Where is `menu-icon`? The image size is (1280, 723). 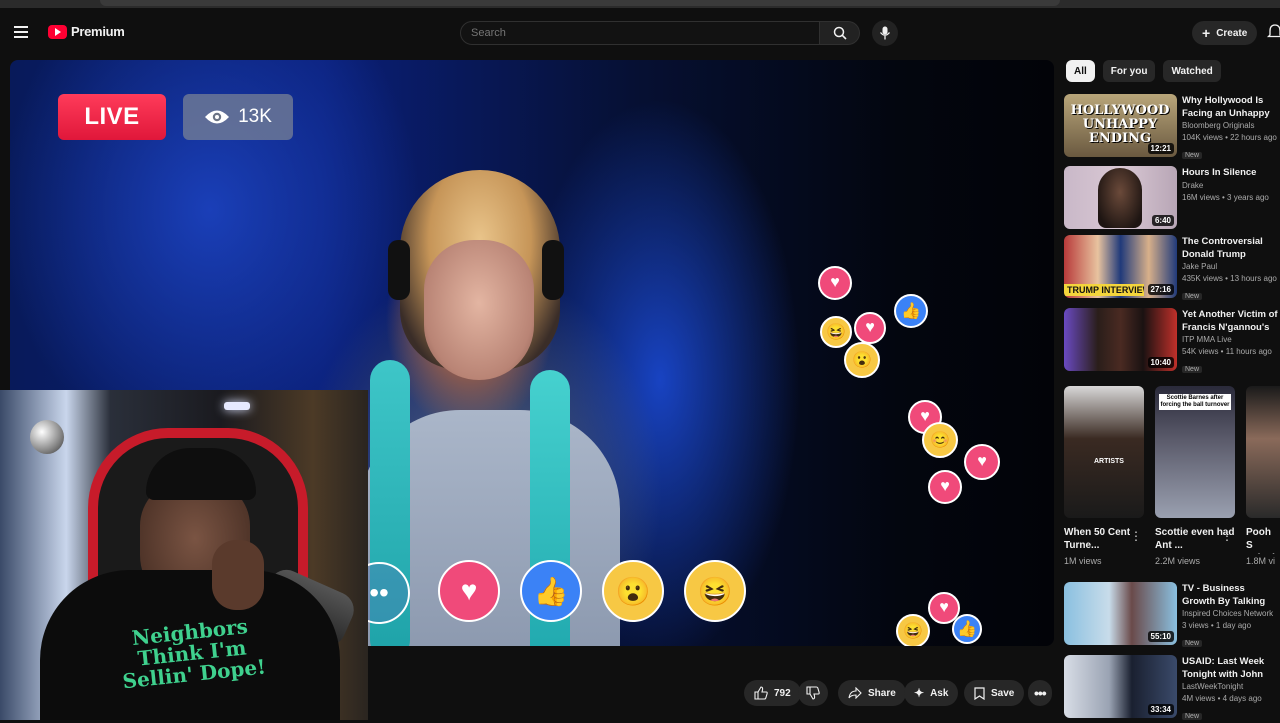
menu-icon is located at coordinates (24, 33).